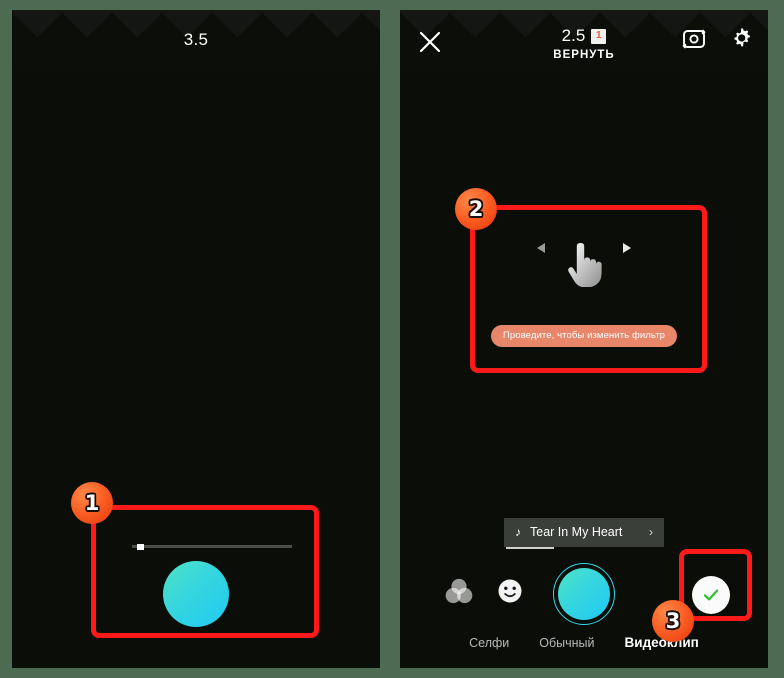  What do you see at coordinates (573, 35) in the screenshot?
I see `recording-timer-right: 2.5` at bounding box center [573, 35].